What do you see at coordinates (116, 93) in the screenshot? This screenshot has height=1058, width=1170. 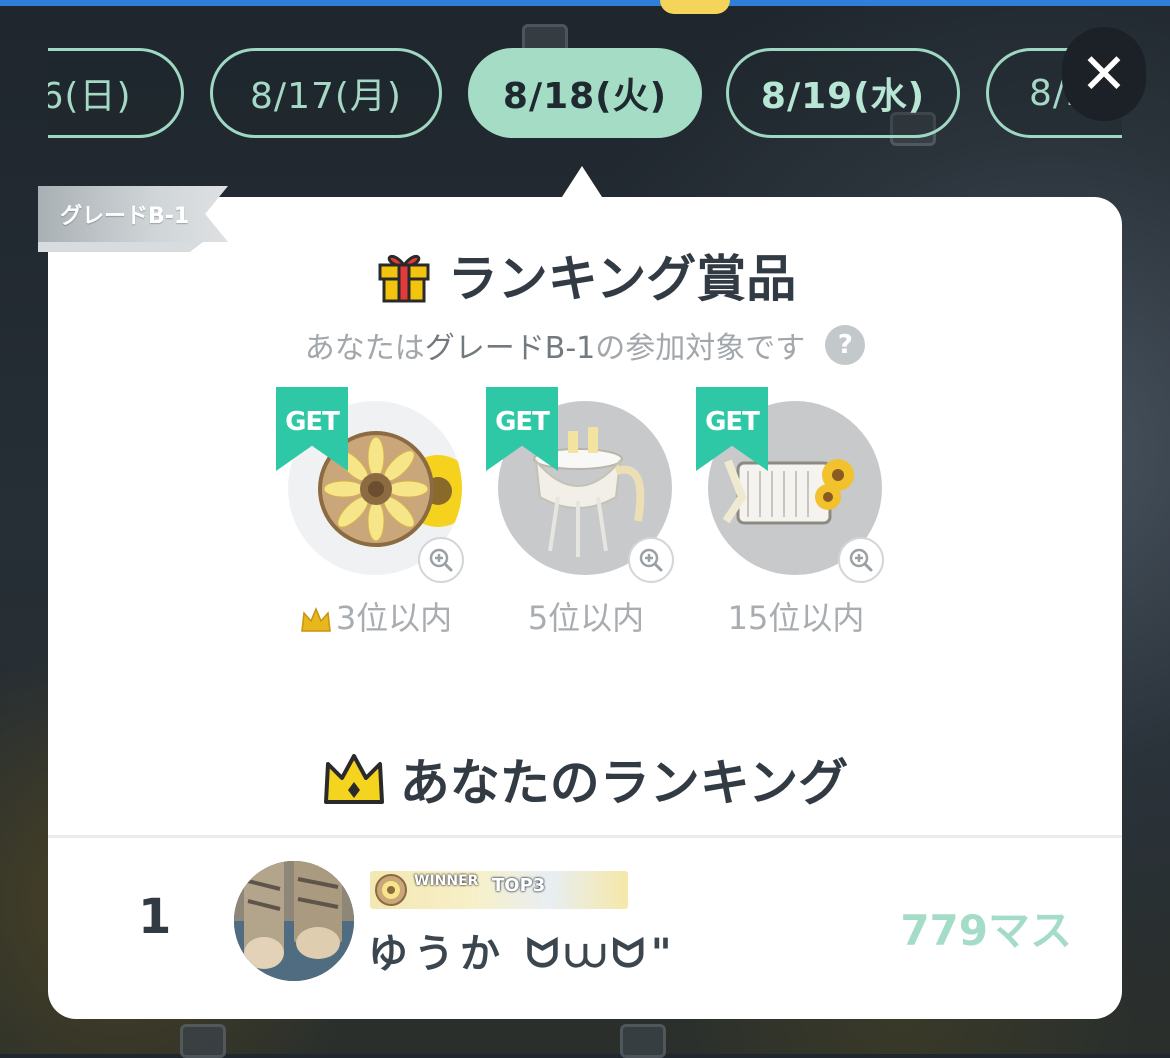 I see `date-tab-0: 6(日)` at bounding box center [116, 93].